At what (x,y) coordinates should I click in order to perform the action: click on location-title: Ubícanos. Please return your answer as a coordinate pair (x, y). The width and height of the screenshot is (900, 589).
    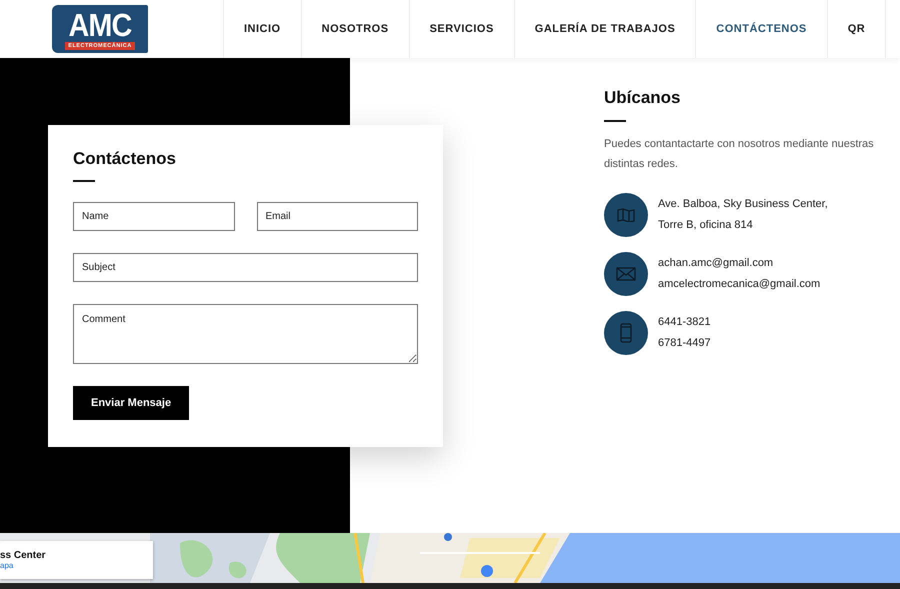
    Looking at the image, I should click on (643, 98).